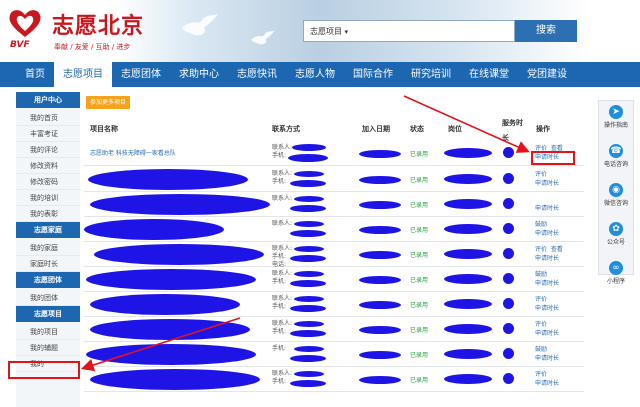 Image resolution: width=640 pixels, height=407 pixels. Describe the element at coordinates (546, 31) in the screenshot. I see `search-button: 搜索` at that location.